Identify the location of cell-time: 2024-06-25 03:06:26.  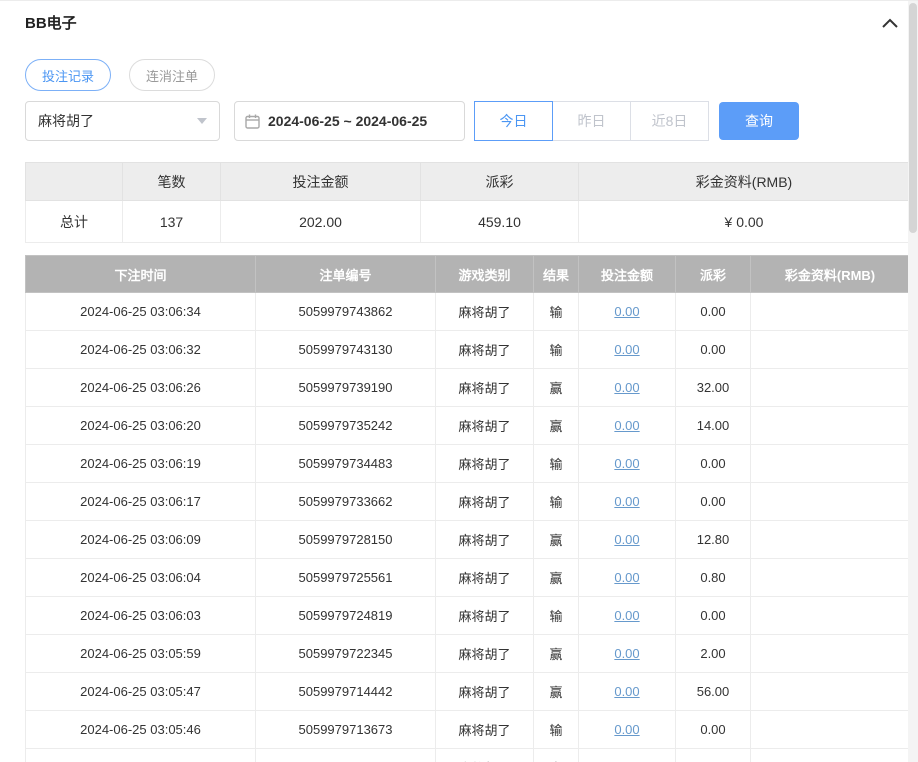
(140, 387).